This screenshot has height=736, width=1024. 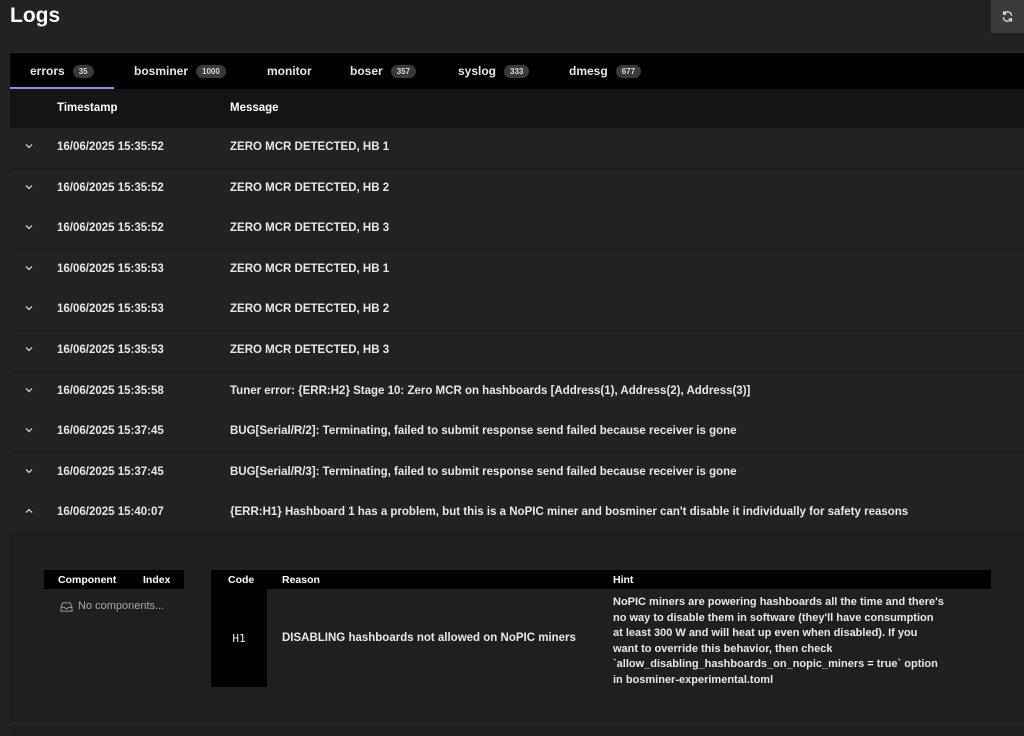 What do you see at coordinates (83, 71) in the screenshot?
I see `tab-count-badge: 35` at bounding box center [83, 71].